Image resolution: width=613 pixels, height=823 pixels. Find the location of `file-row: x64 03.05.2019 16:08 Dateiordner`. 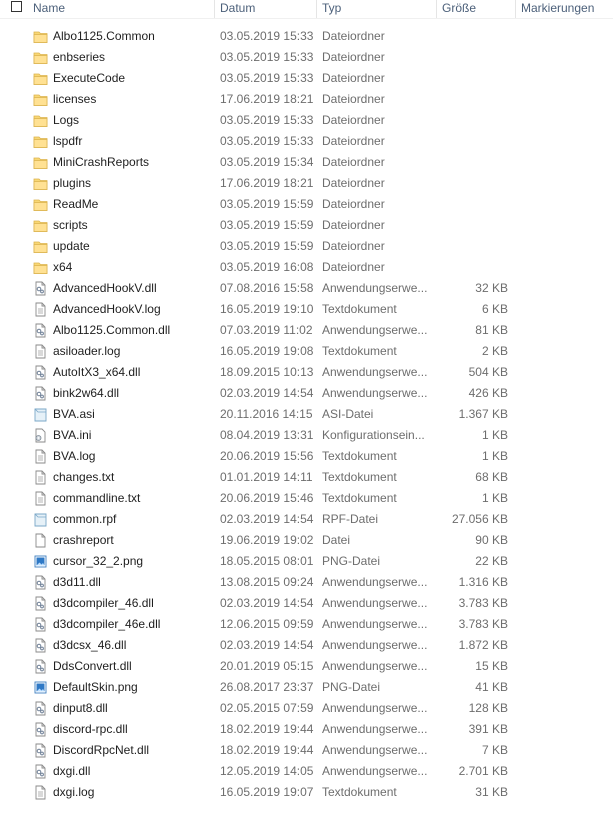

file-row: x64 03.05.2019 16:08 Dateiordner is located at coordinates (306, 267).